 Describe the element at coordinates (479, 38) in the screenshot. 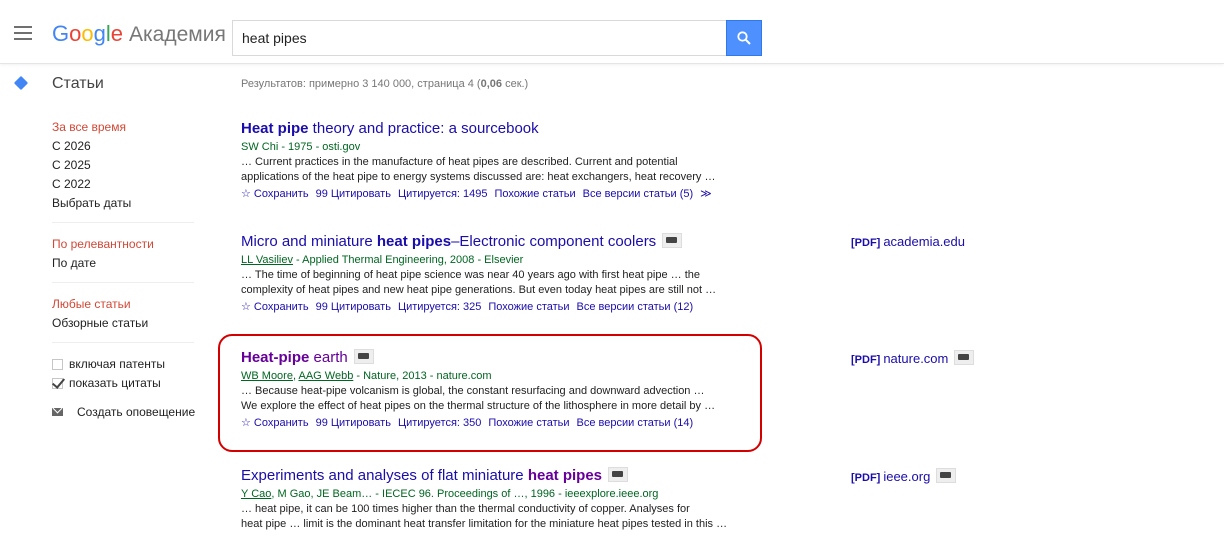

I see `search-input` at that location.